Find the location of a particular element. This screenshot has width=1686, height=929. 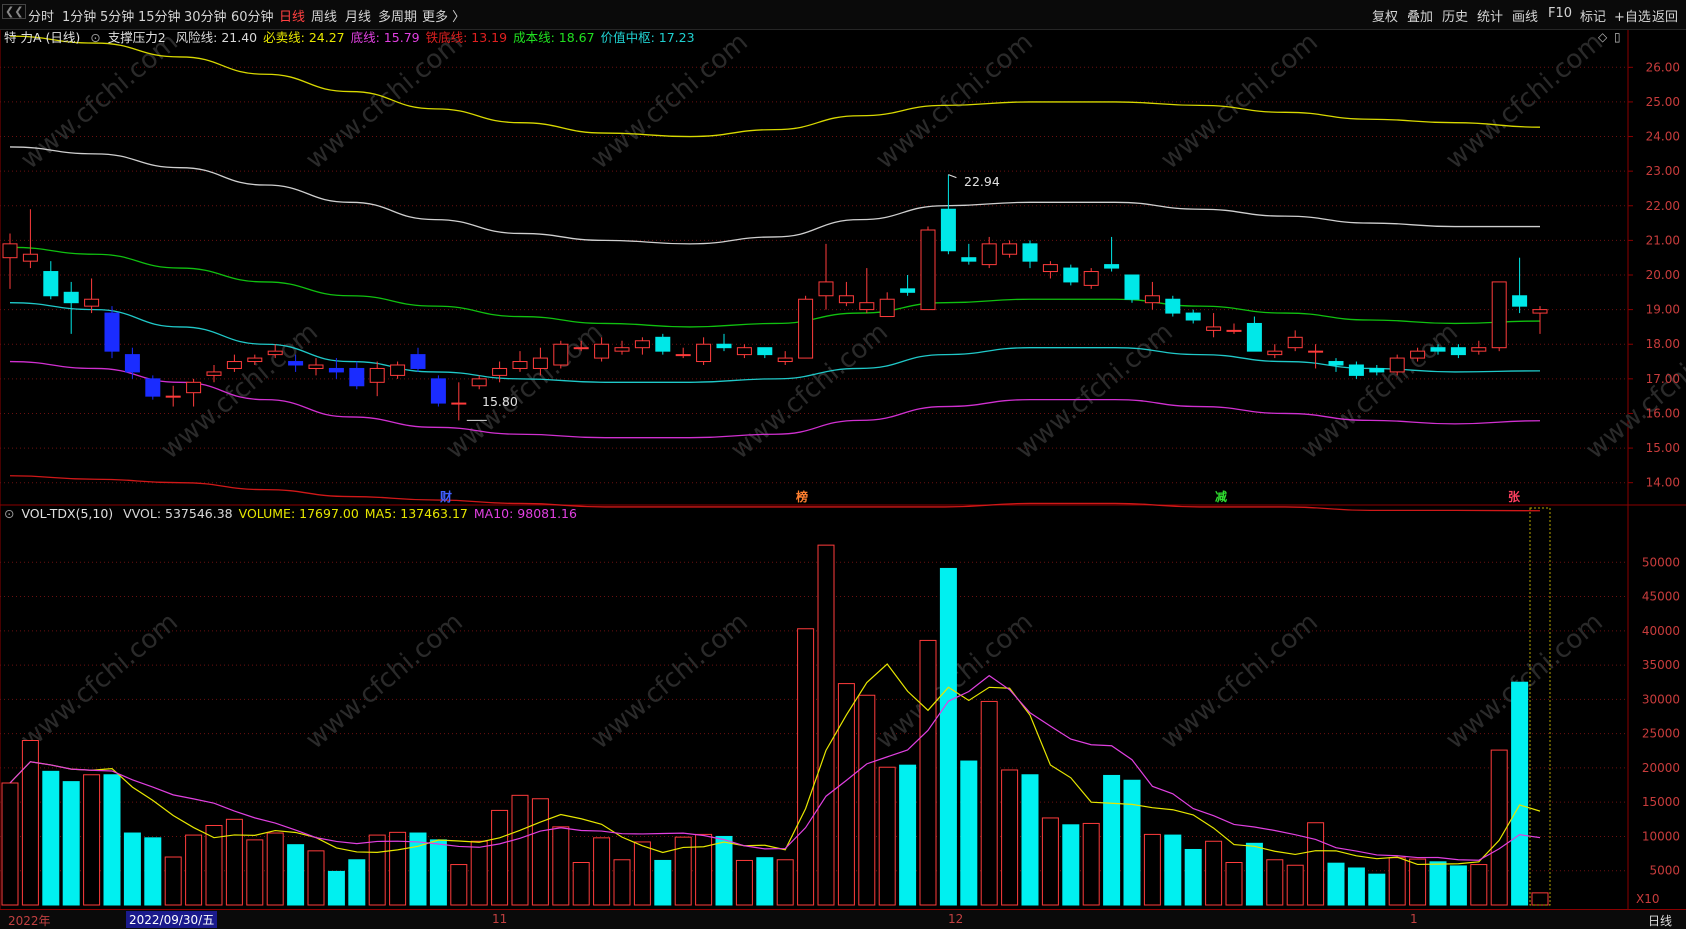

event-marker-bang: 榜 is located at coordinates (802, 496).